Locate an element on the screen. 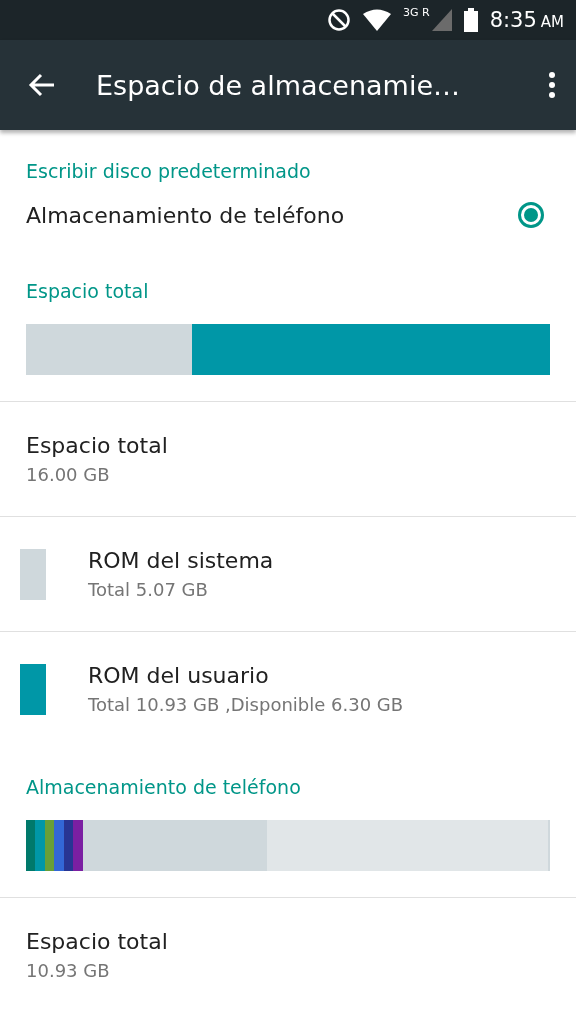  row-title: ROM del usuario is located at coordinates (179, 675).